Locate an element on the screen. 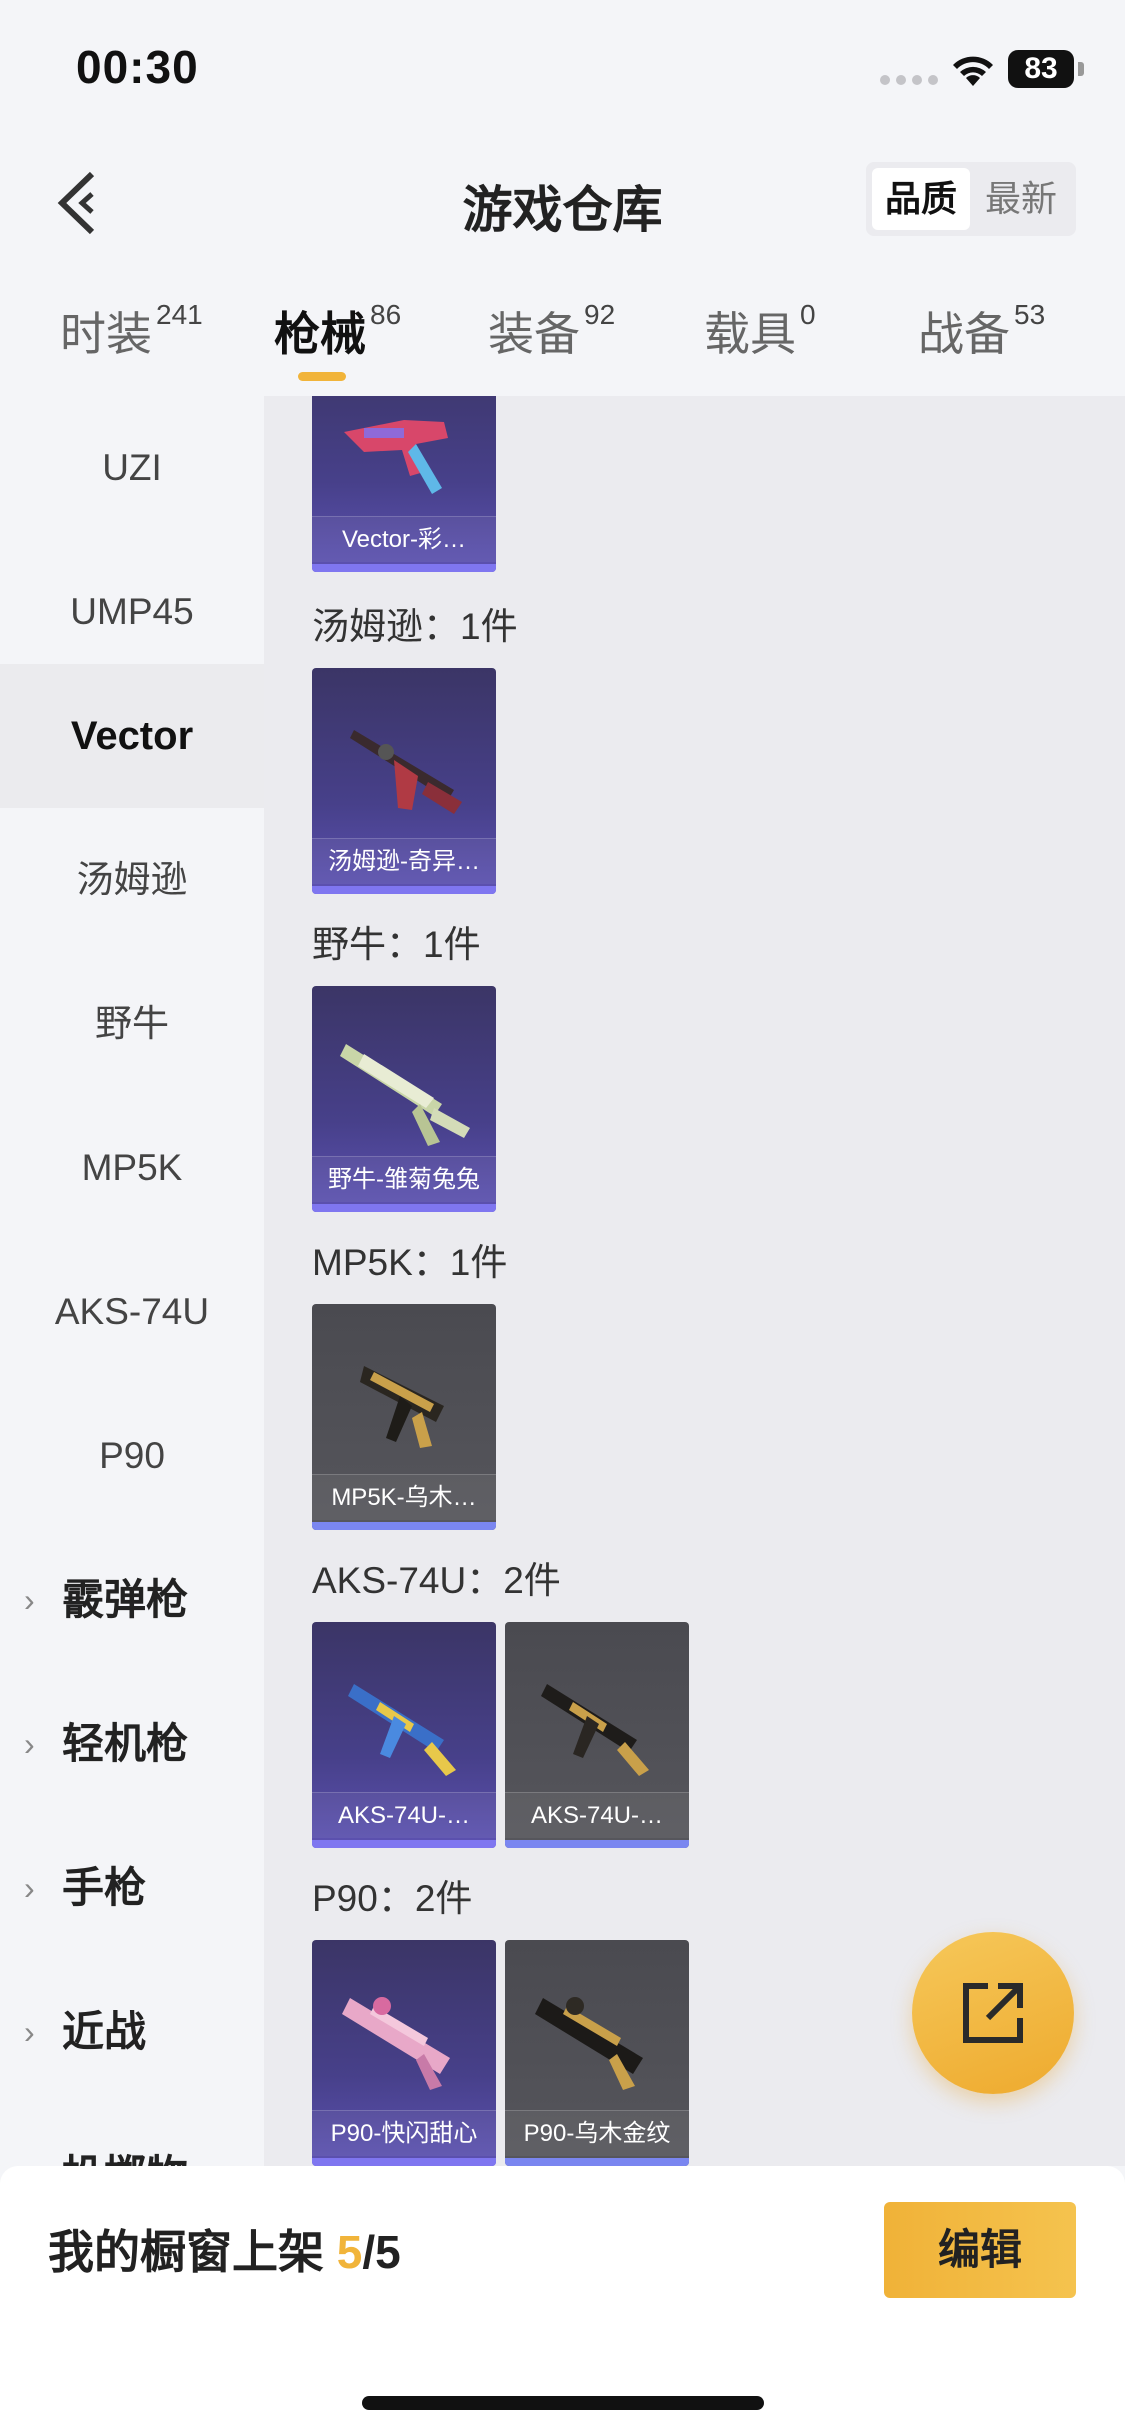 The image size is (1125, 2436). tab-equipment: 装备 92 is located at coordinates (551, 331).